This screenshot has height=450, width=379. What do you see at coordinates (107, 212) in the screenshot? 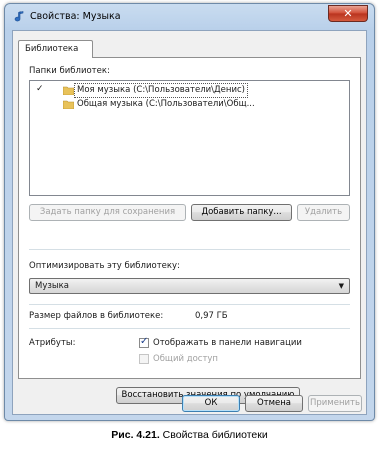
I see `set-save-folder-button: Задать папку для сохранения` at bounding box center [107, 212].